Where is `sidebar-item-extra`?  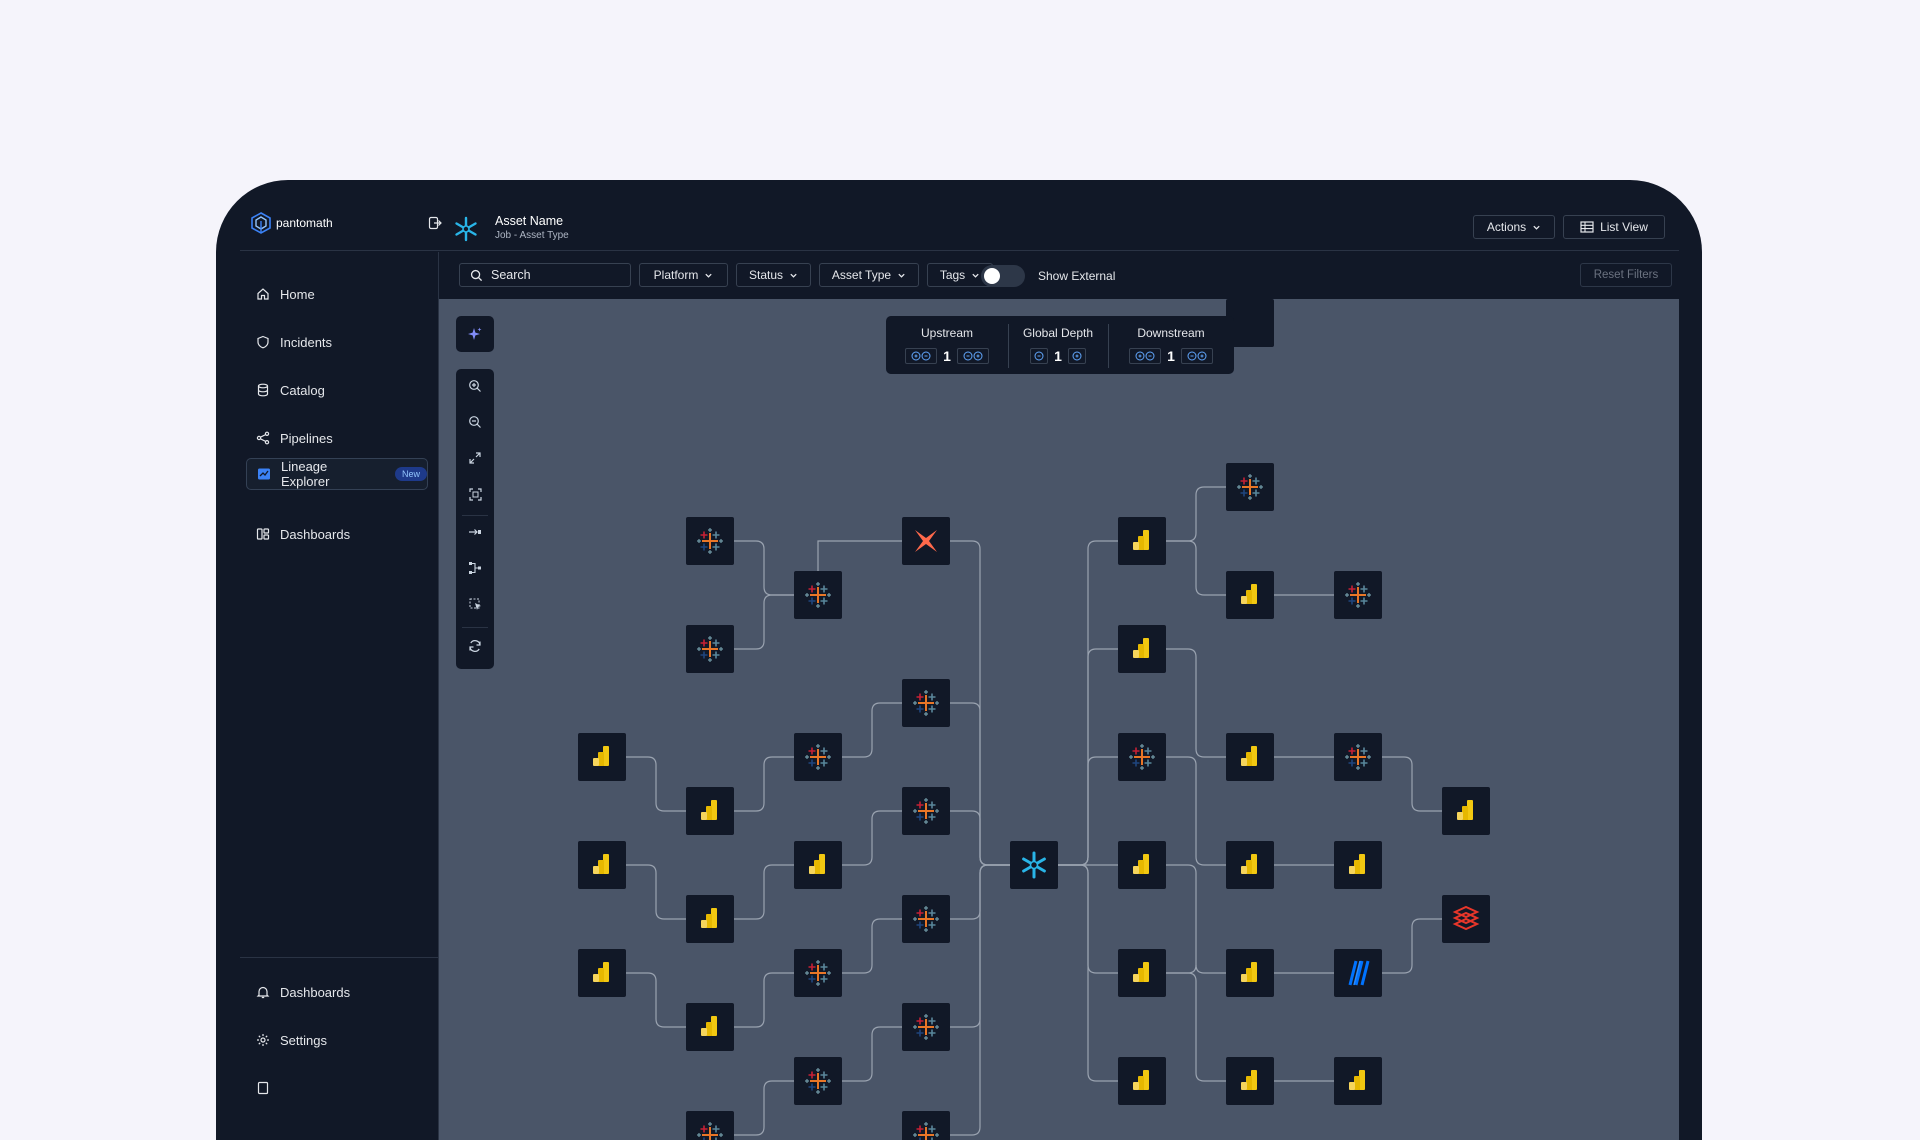
sidebar-item-extra is located at coordinates (337, 1088).